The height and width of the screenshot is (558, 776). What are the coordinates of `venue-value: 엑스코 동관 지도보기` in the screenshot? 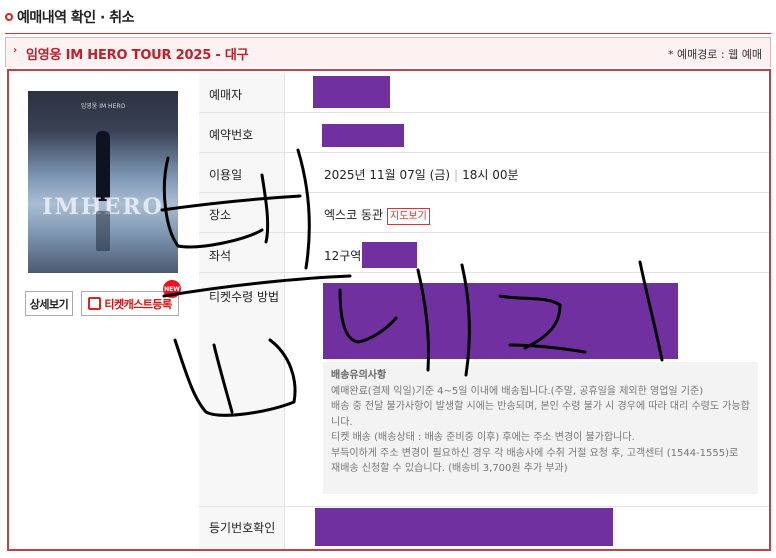 It's located at (377, 215).